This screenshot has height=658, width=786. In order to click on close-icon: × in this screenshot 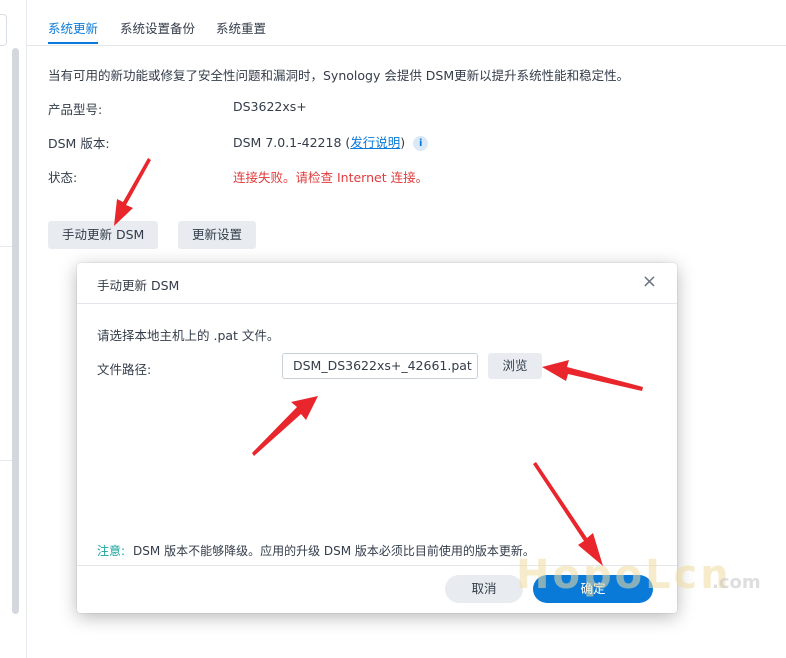, I will do `click(649, 282)`.